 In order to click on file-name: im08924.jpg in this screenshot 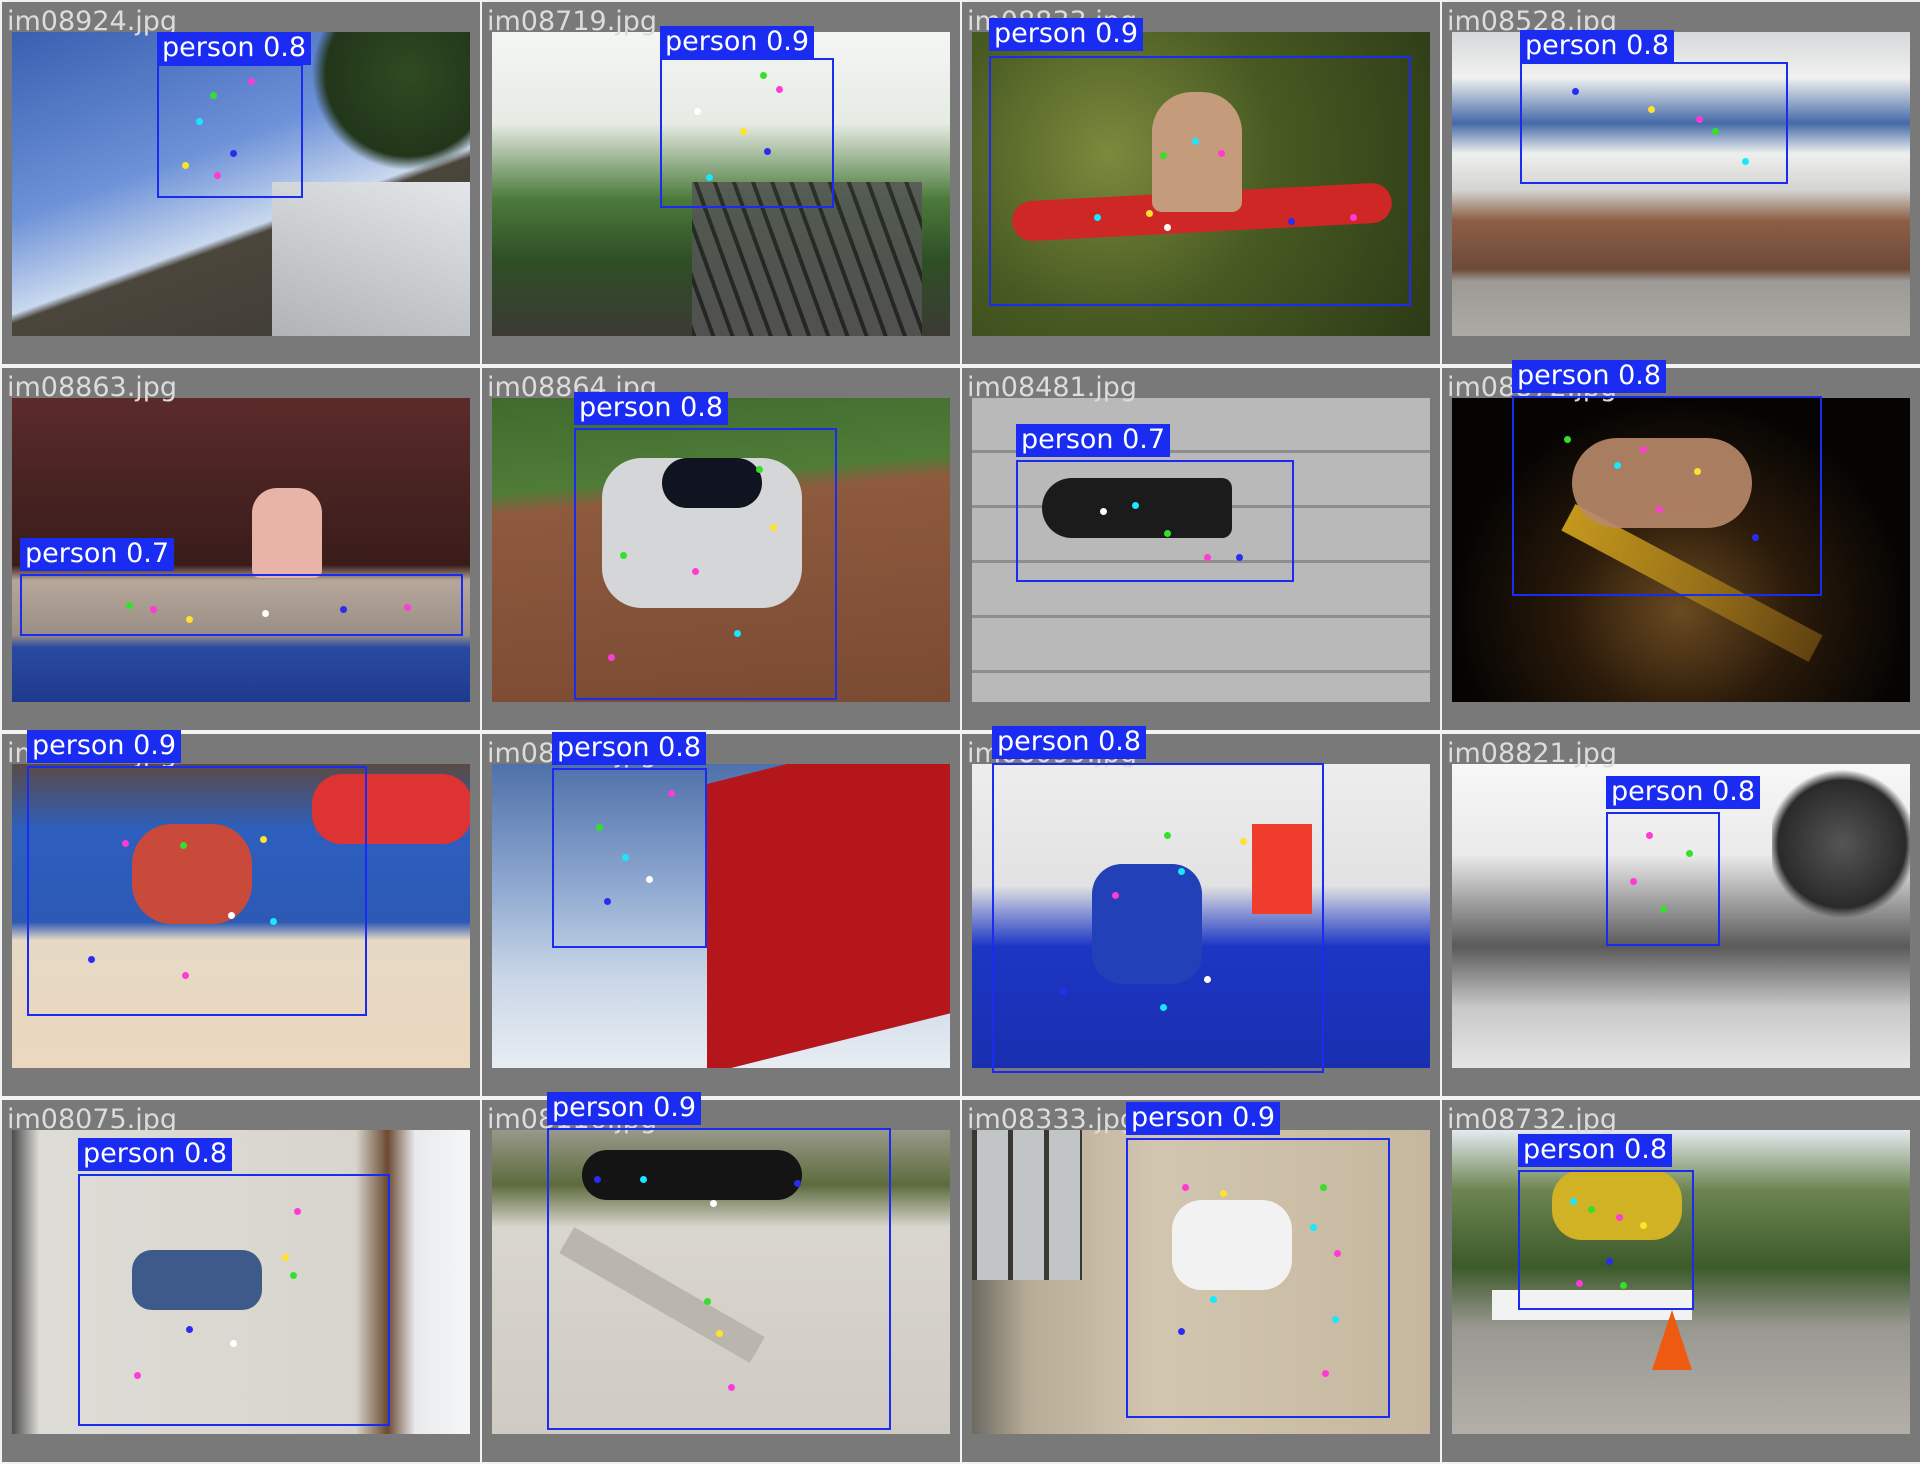, I will do `click(92, 21)`.